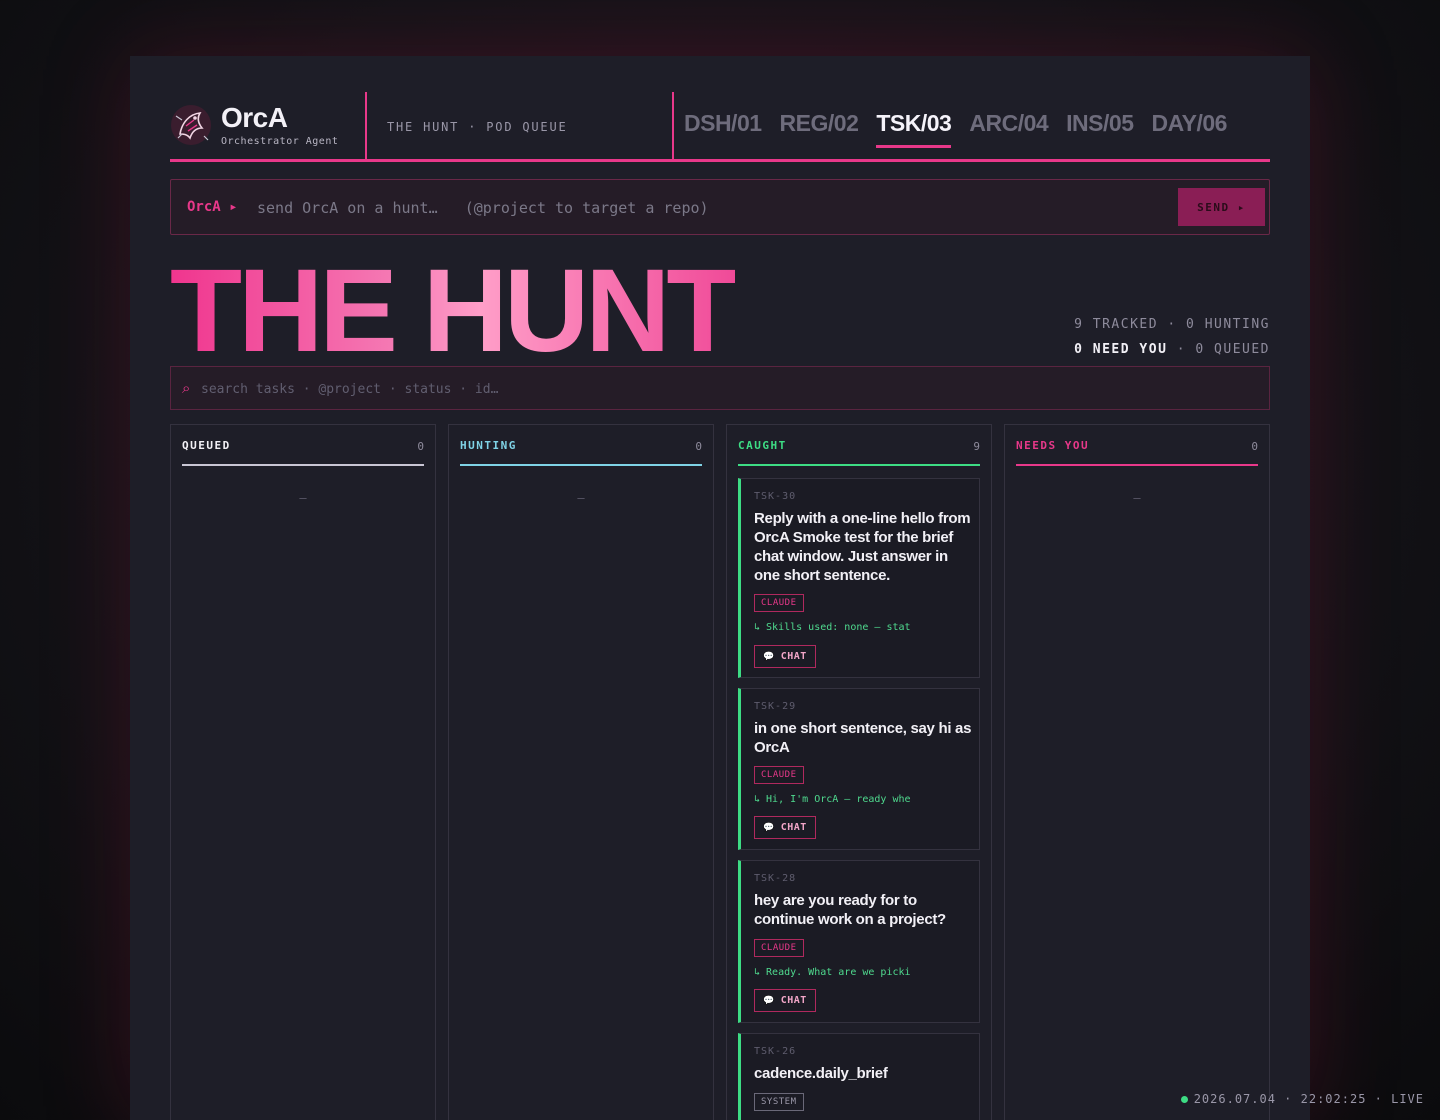 This screenshot has width=1440, height=1120. Describe the element at coordinates (1221, 207) in the screenshot. I see `send-button: SEND ▸` at that location.